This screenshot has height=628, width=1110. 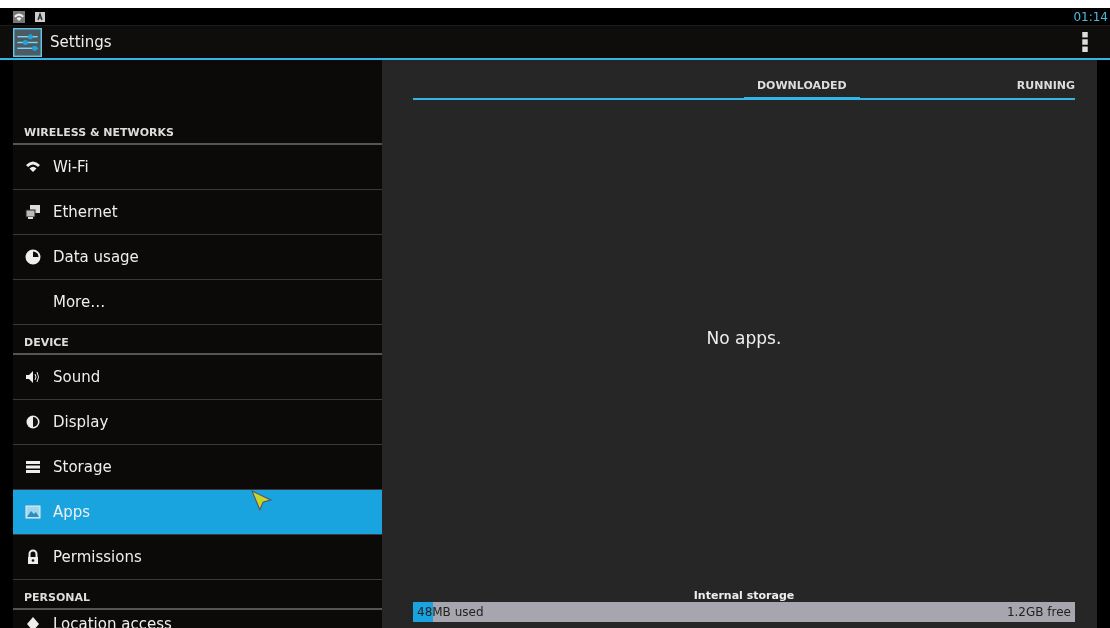 I want to click on pointer-cursor-icon, so click(x=262, y=501).